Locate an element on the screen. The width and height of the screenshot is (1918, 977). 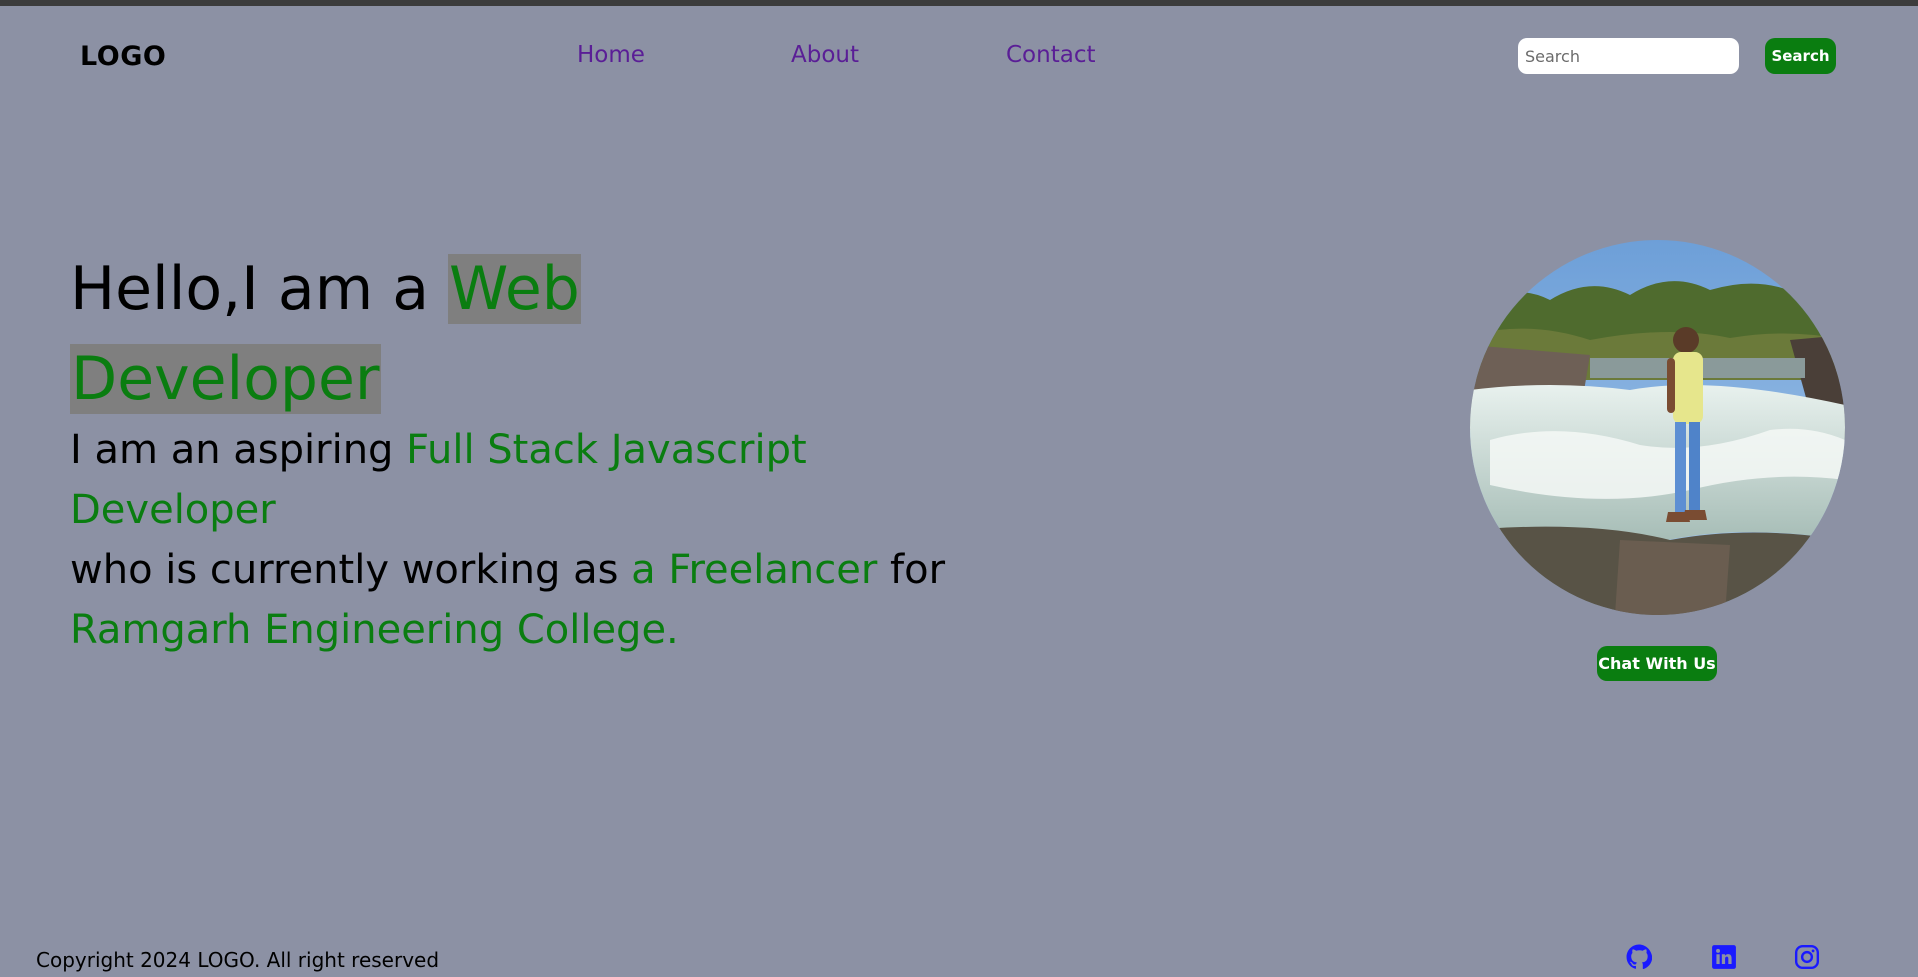
hero-title-highlight-web: Web is located at coordinates (514, 289).